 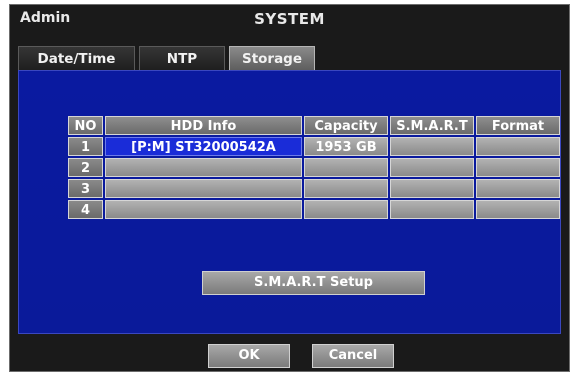 I want to click on title-bar: Admin SYSTEM, so click(x=289, y=20).